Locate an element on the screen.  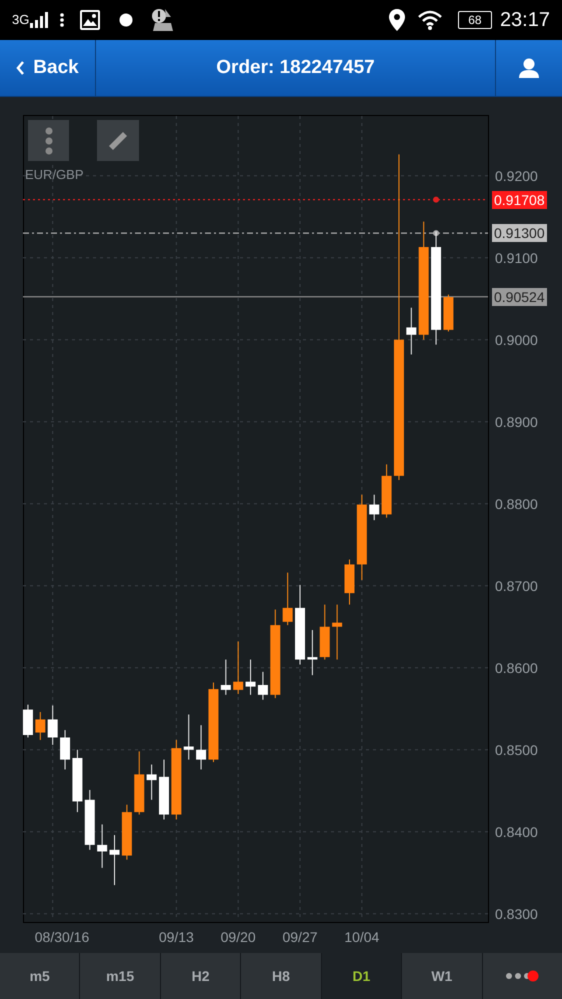
back-button: Back is located at coordinates (48, 68).